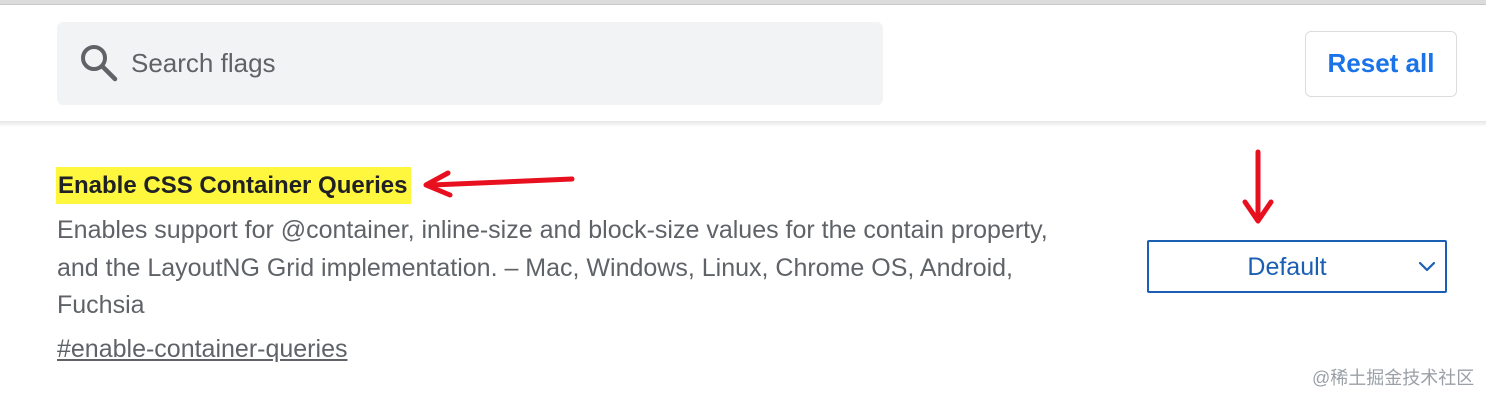 The width and height of the screenshot is (1486, 402). I want to click on flag-description-line: Fuchsia, so click(101, 305).